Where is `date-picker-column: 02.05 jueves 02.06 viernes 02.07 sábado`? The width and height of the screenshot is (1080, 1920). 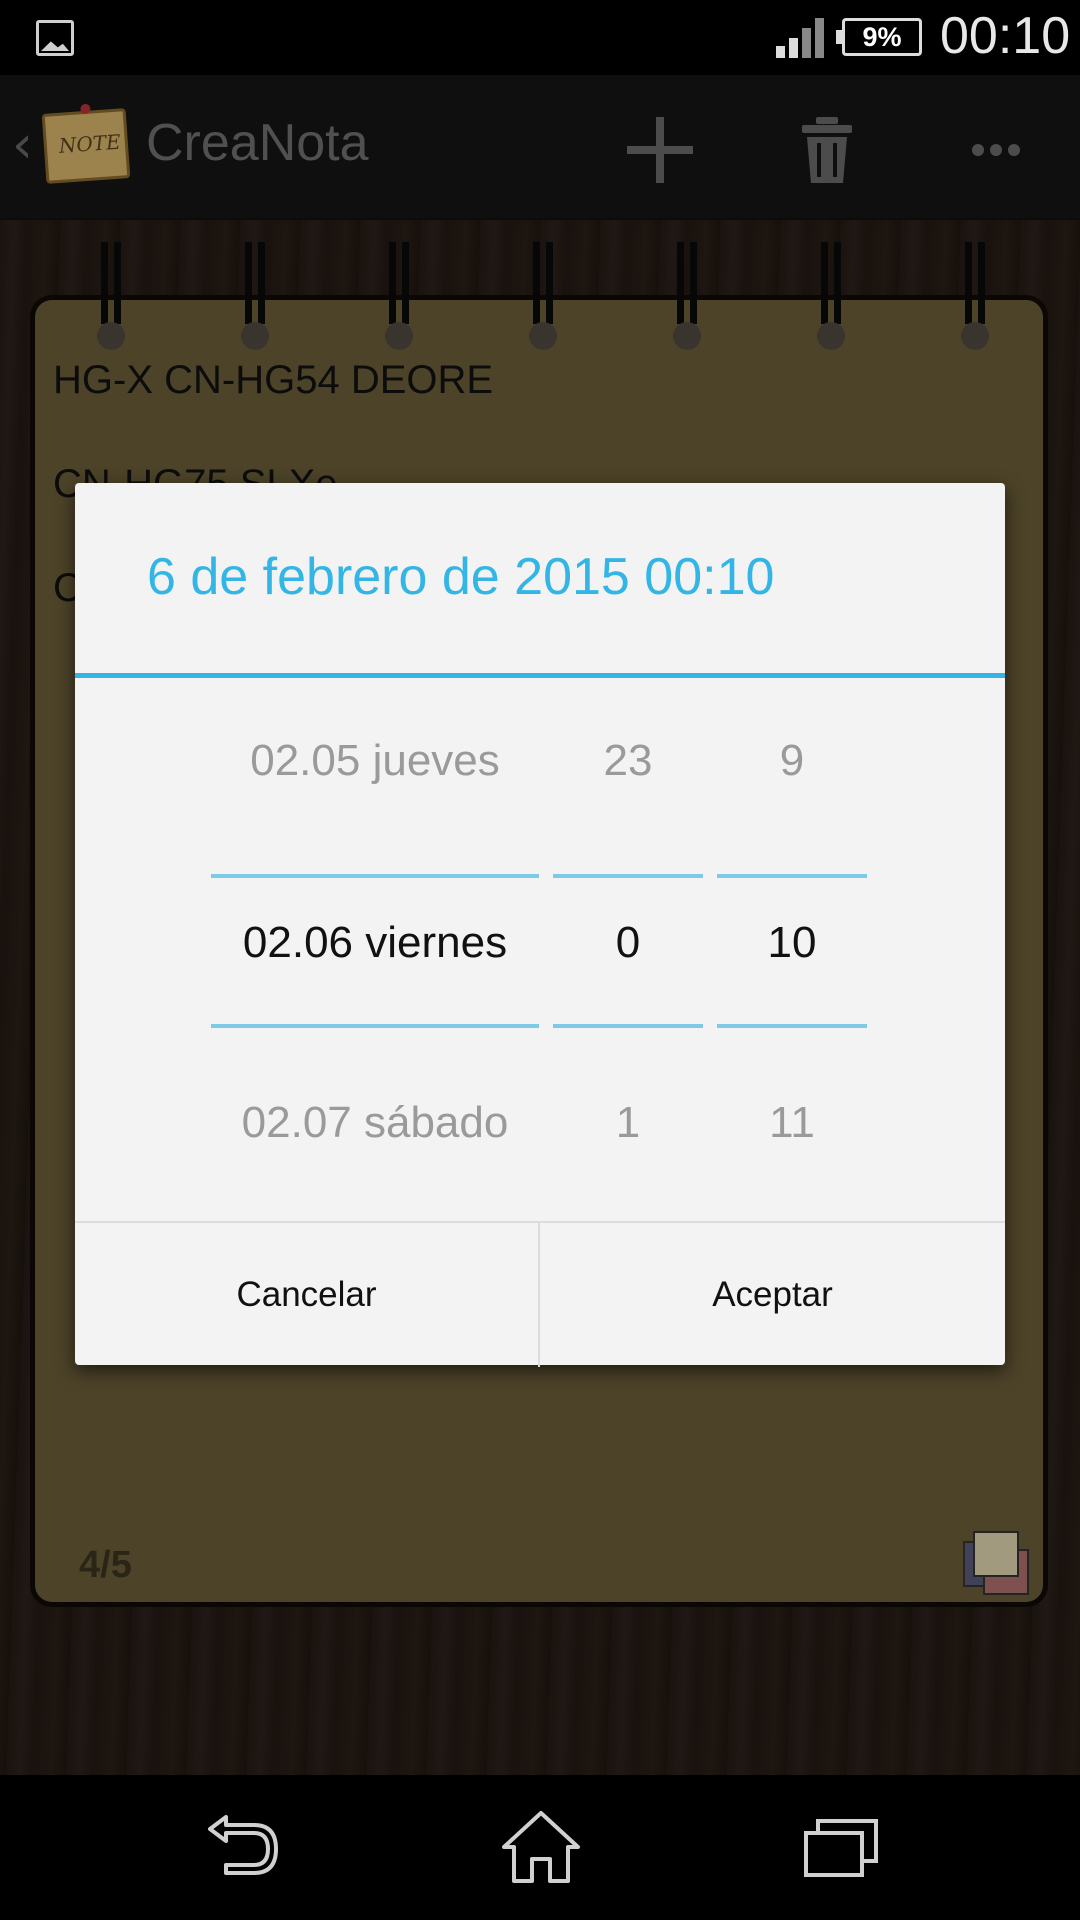 date-picker-column: 02.05 jueves 02.06 viernes 02.07 sábado is located at coordinates (375, 941).